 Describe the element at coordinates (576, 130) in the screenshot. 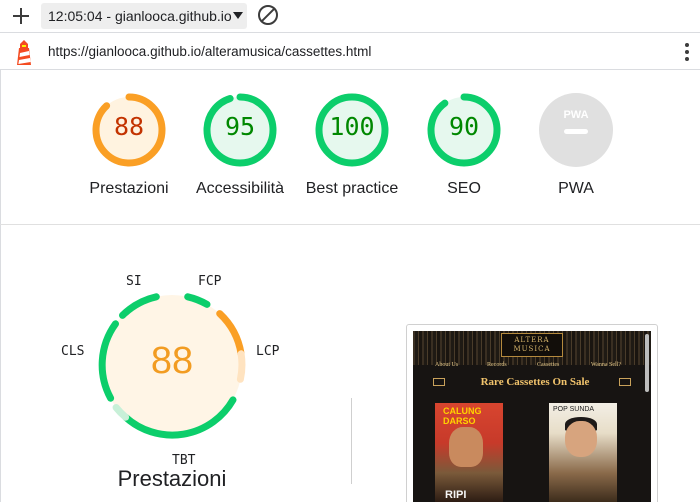

I see `pwa-badge-icon: PWA` at that location.